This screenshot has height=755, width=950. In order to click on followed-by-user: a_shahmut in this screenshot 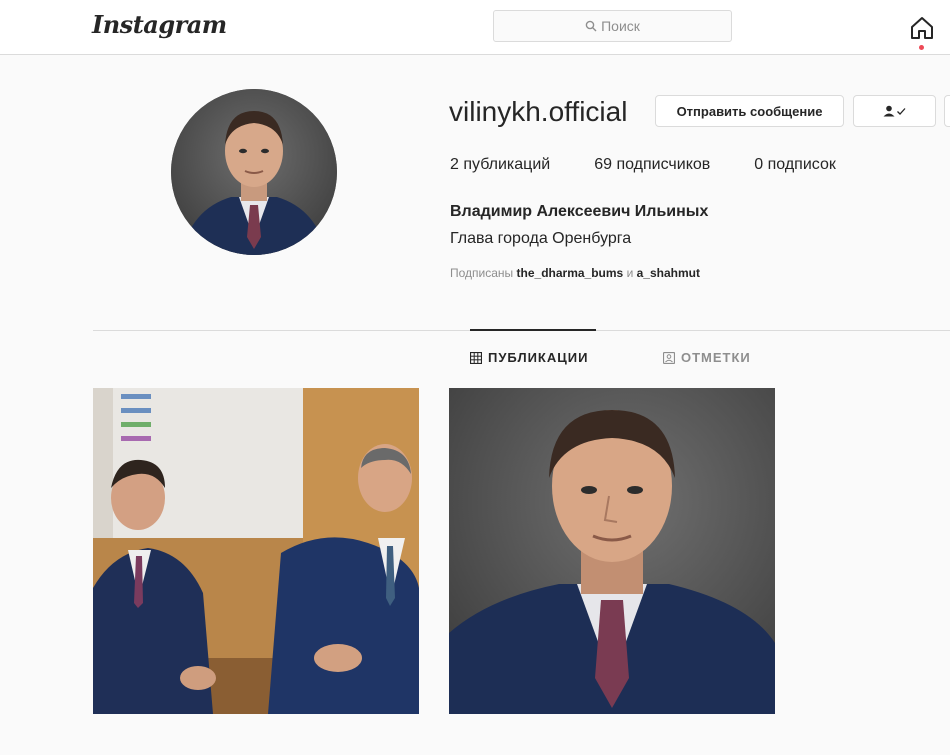, I will do `click(668, 273)`.